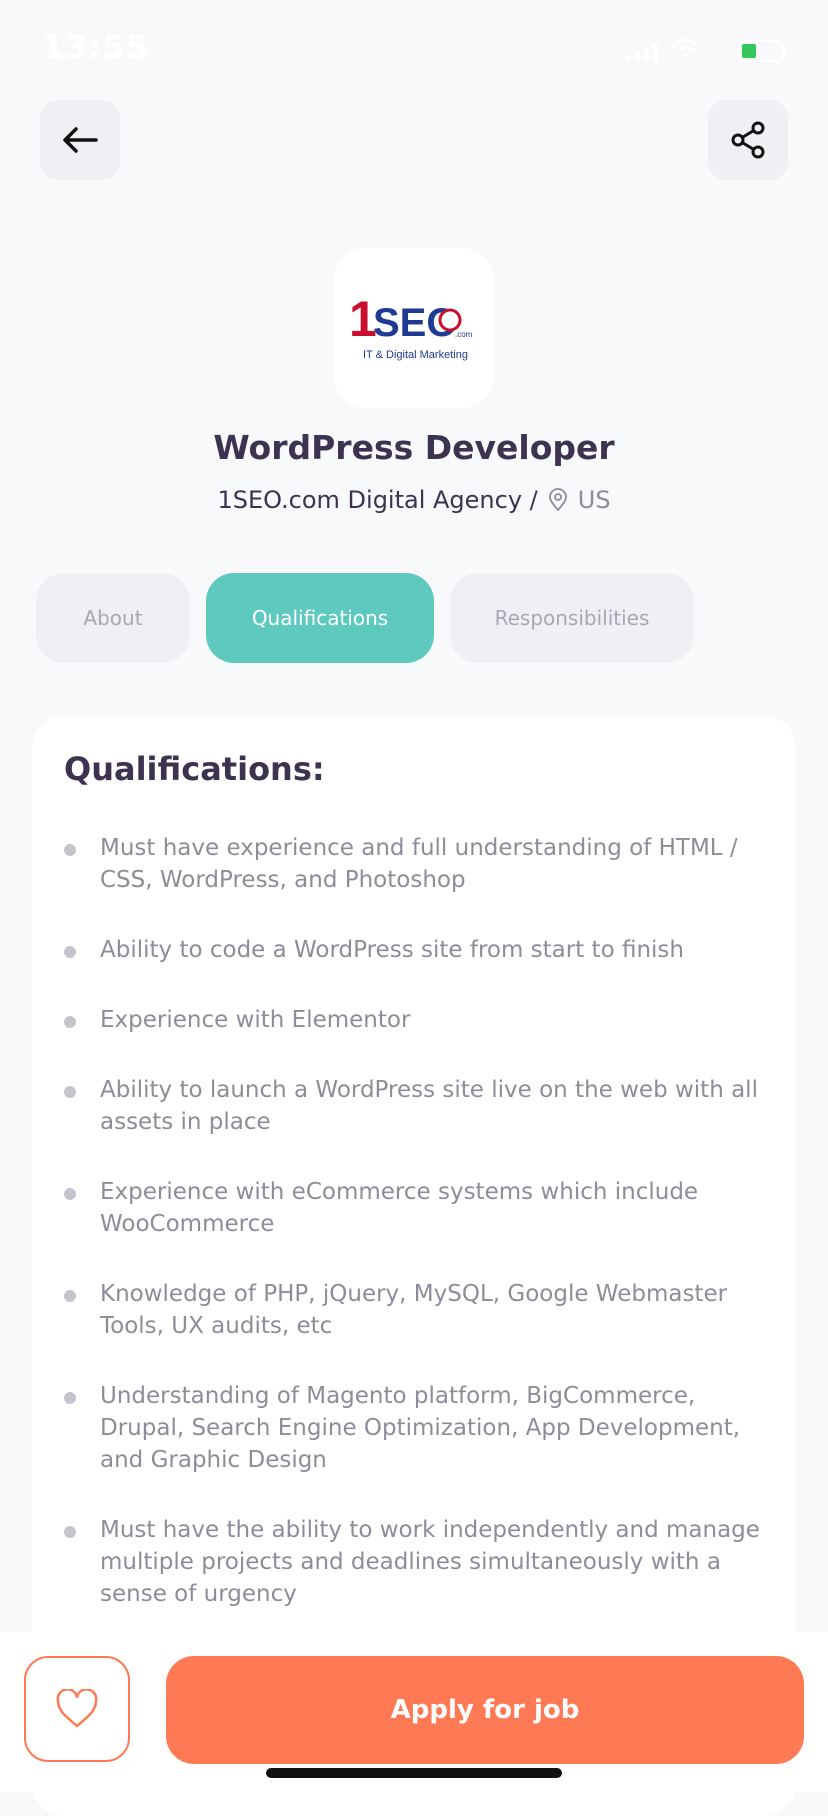  I want to click on company-location-line: 1SEO.com Digital Agency / US, so click(414, 500).